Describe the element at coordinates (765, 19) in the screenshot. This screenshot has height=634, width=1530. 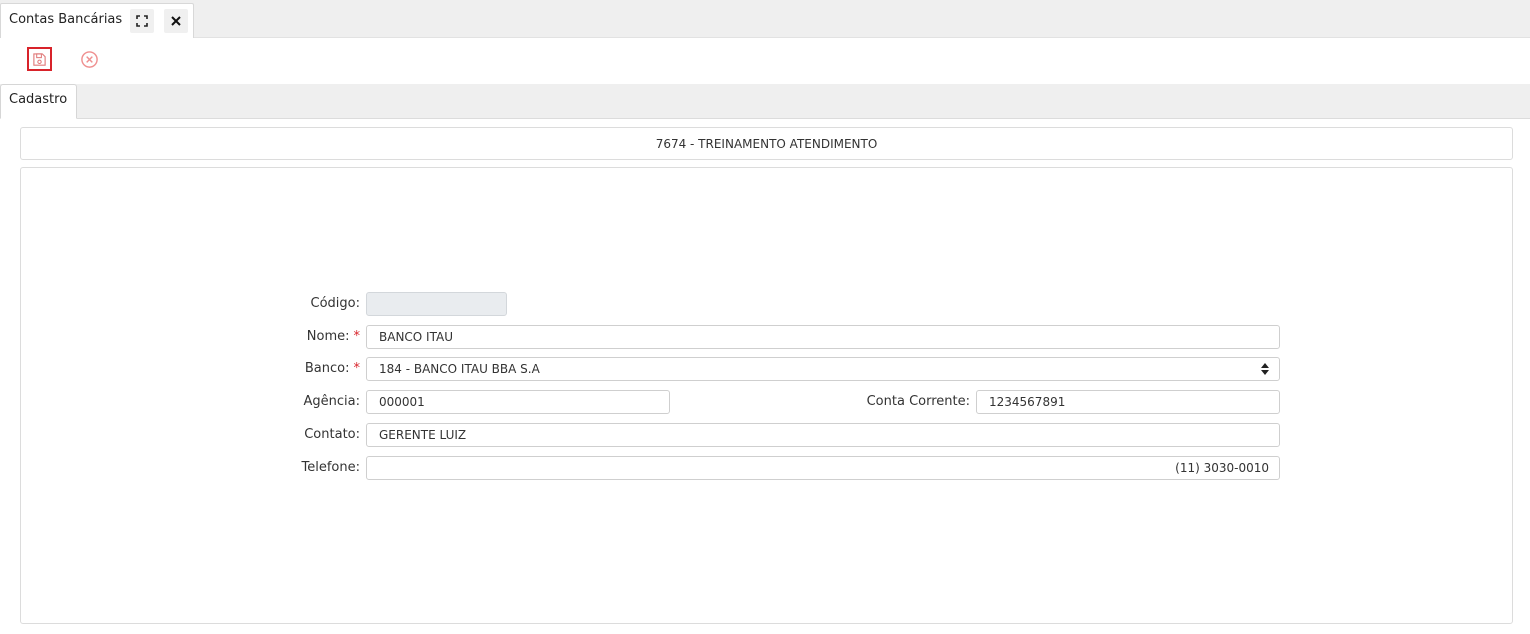
I see `window-tab-bar: Contas Bancárias` at that location.